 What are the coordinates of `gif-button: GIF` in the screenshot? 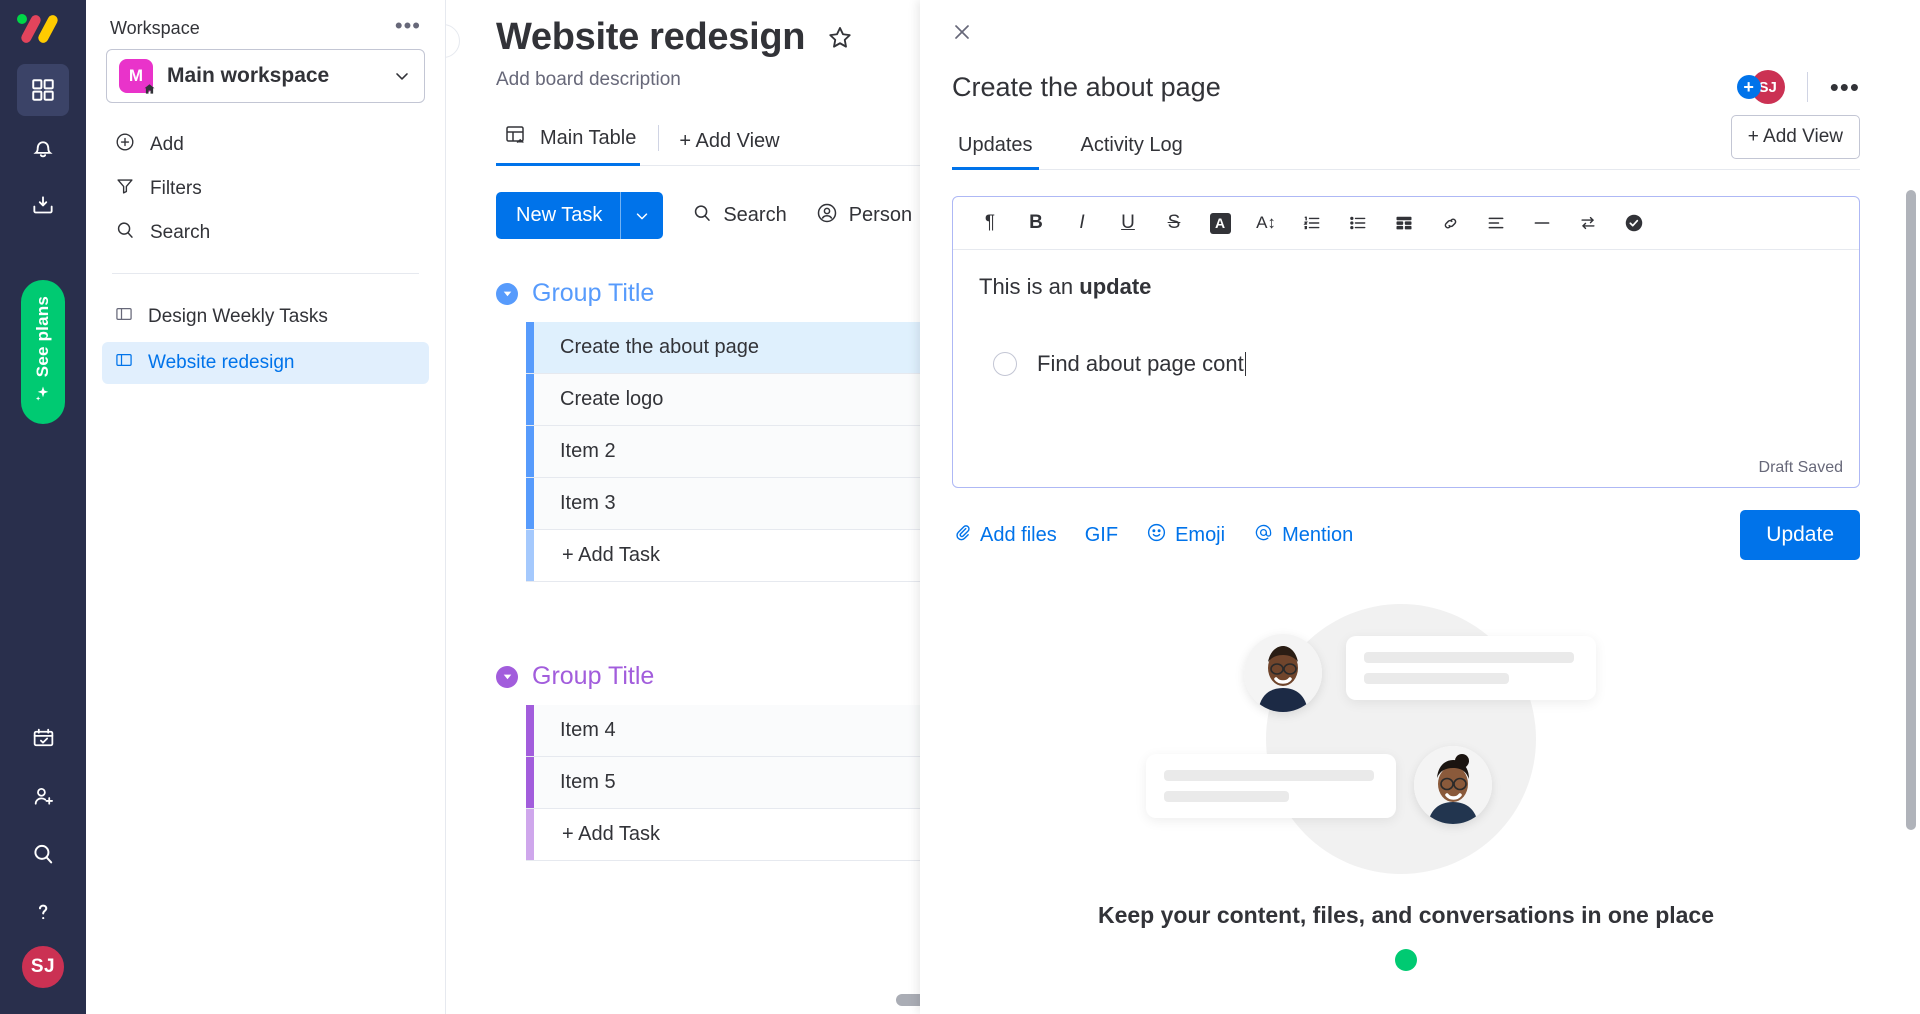 It's located at (1101, 535).